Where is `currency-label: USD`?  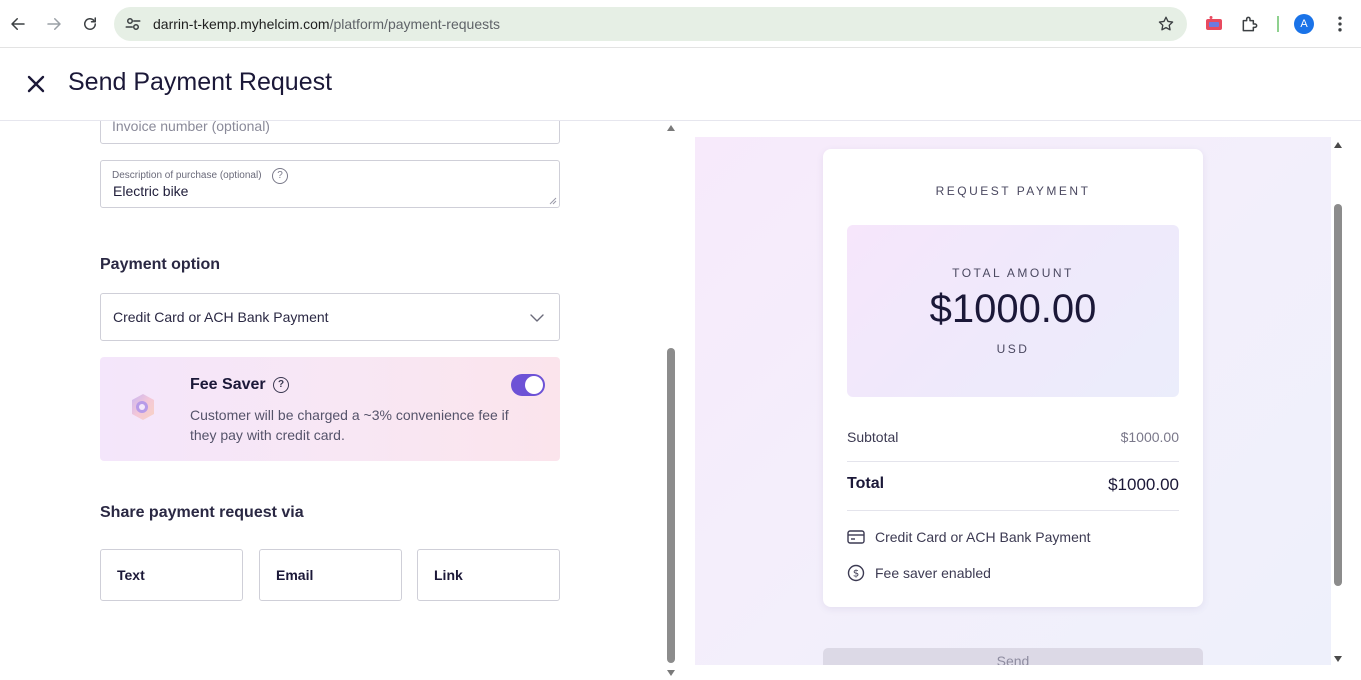 currency-label: USD is located at coordinates (1013, 349).